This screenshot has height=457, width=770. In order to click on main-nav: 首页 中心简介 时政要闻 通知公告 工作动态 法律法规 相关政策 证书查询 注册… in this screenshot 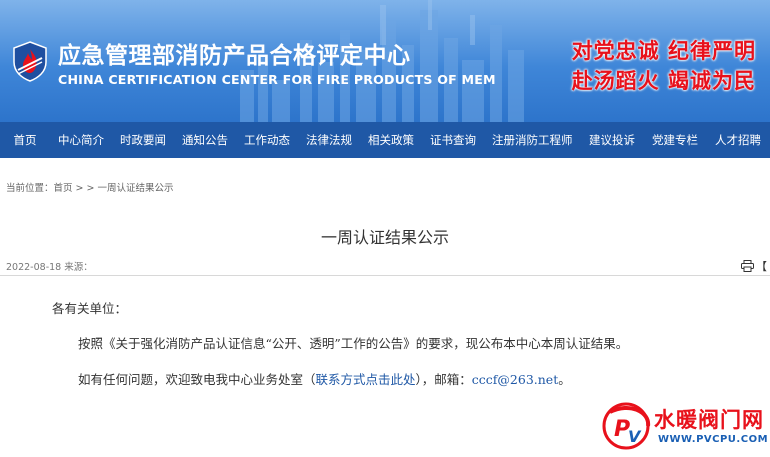, I will do `click(385, 140)`.